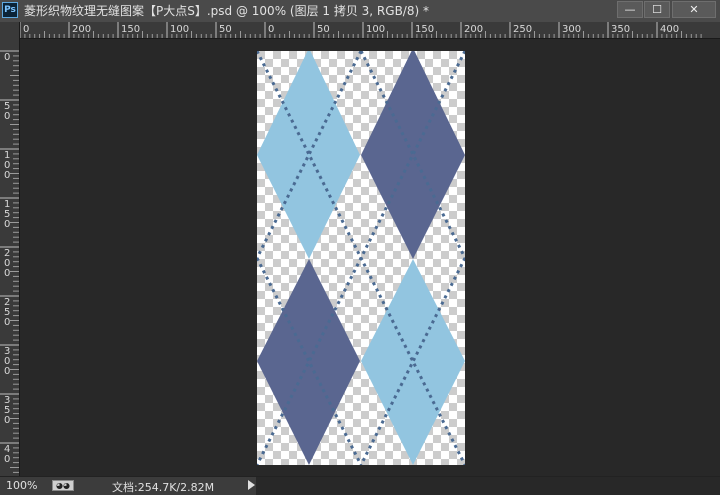  I want to click on close-button: ✕, so click(694, 9).